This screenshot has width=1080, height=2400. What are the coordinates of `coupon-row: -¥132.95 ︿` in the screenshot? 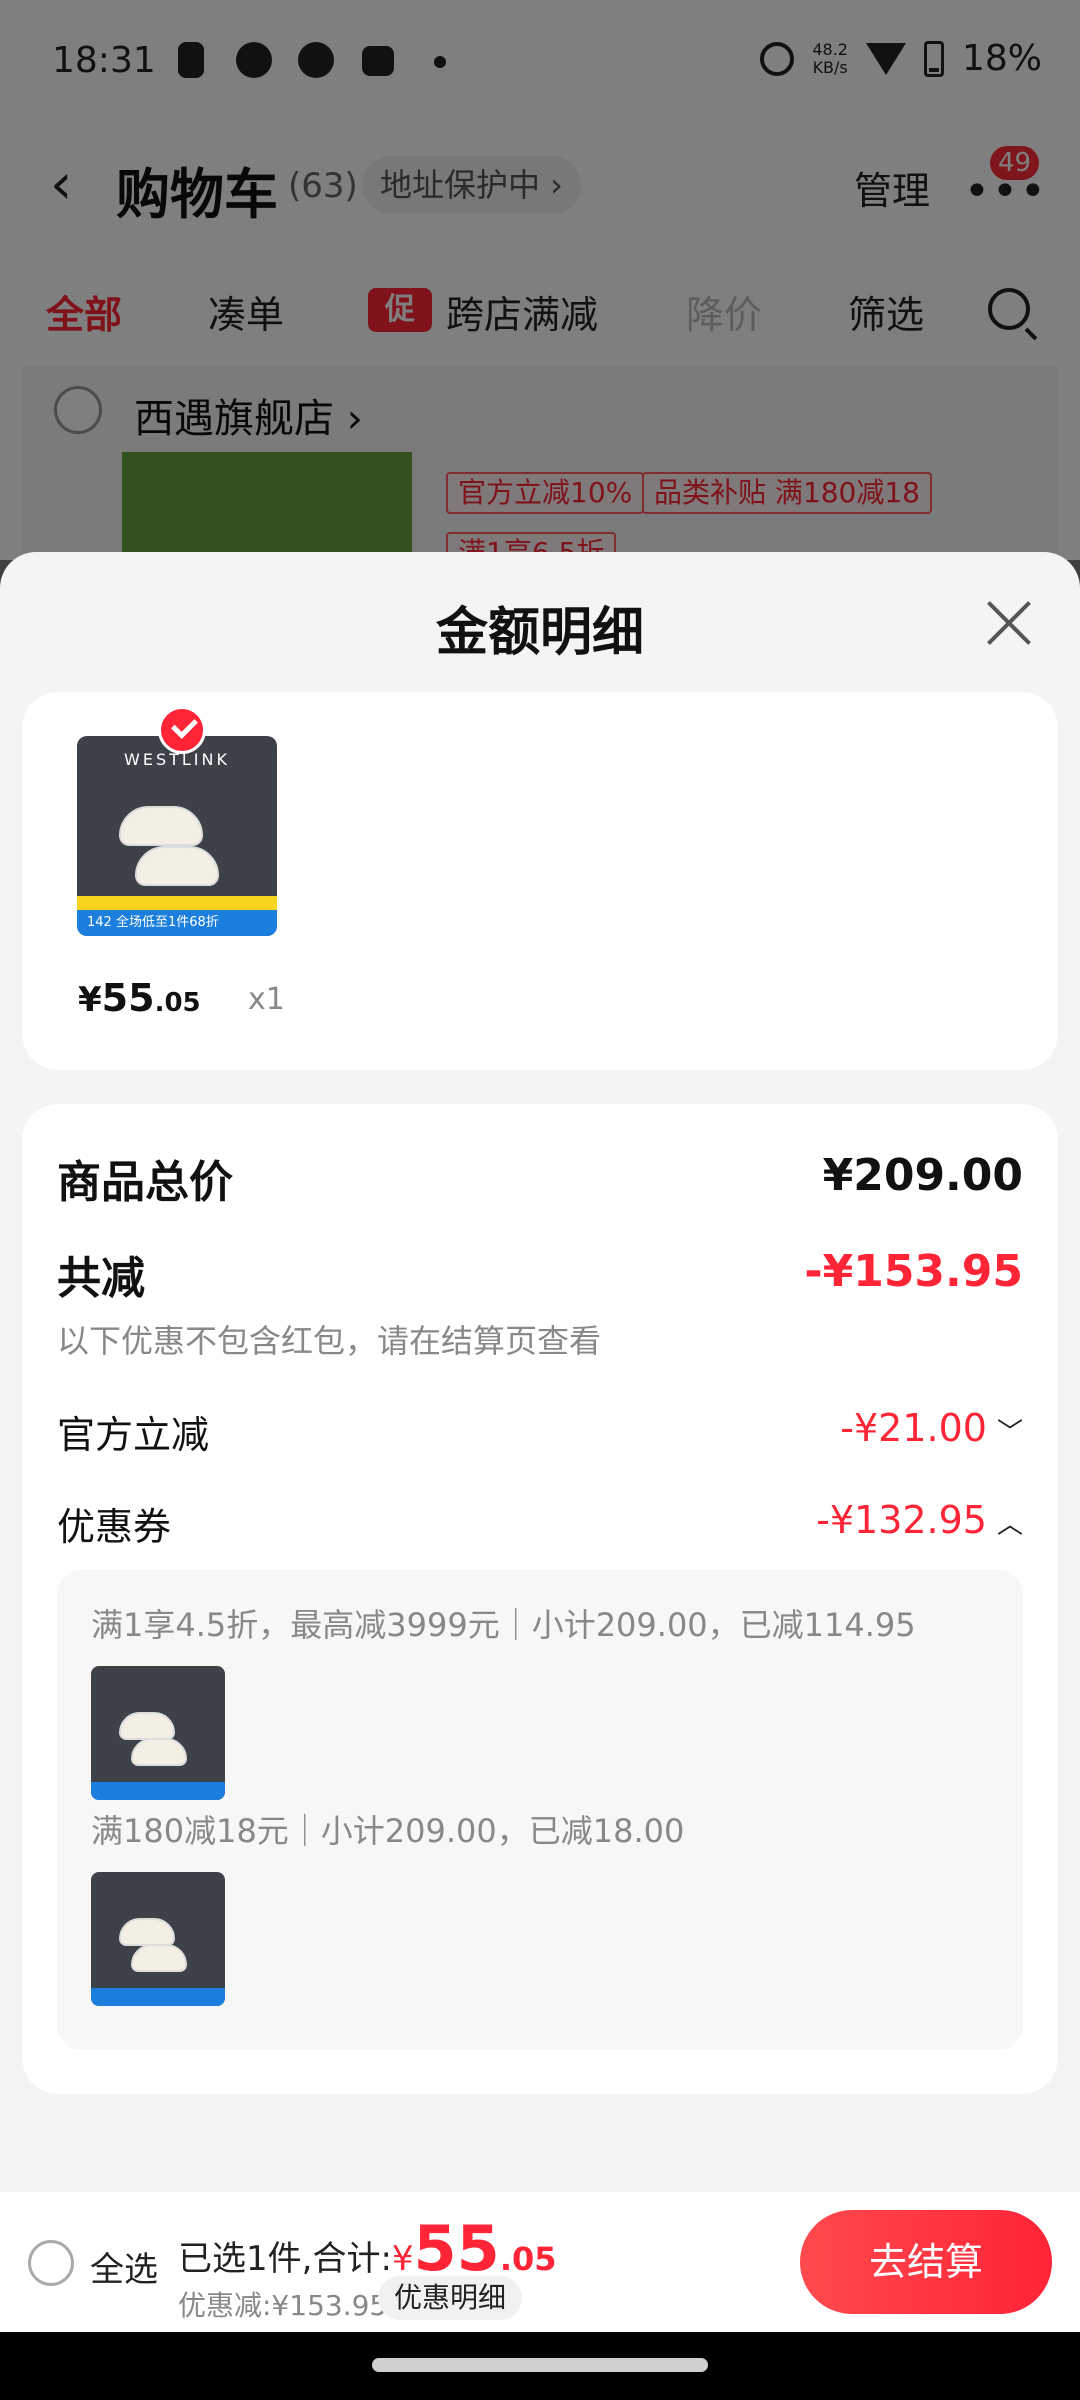 It's located at (919, 1520).